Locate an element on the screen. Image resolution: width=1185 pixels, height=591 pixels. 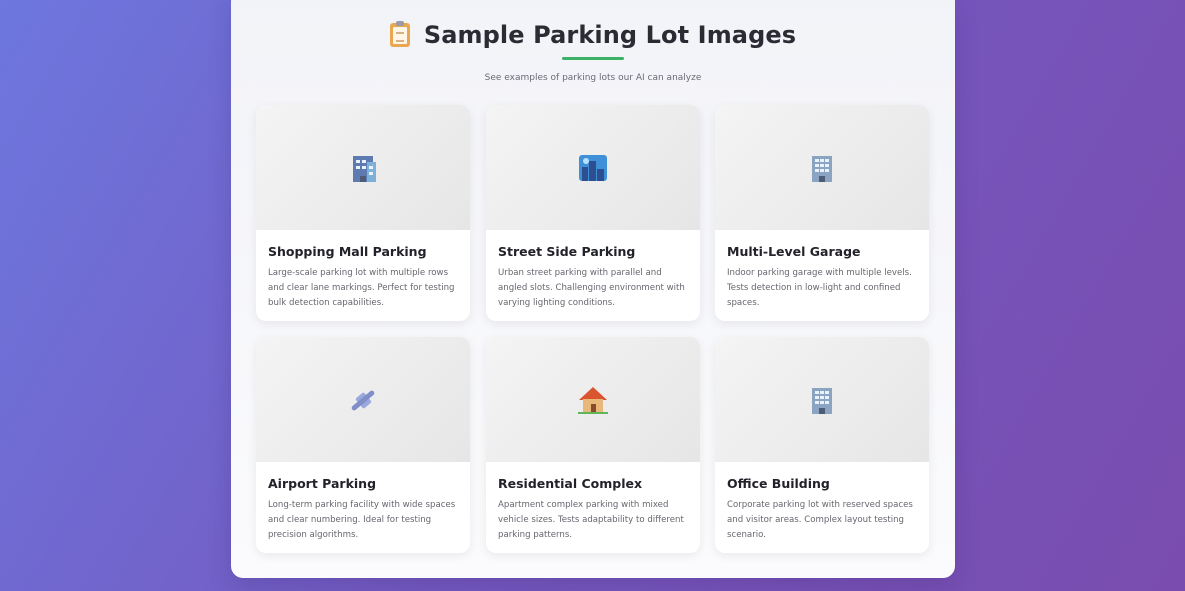
card-title: Shopping Mall Parking is located at coordinates (347, 251).